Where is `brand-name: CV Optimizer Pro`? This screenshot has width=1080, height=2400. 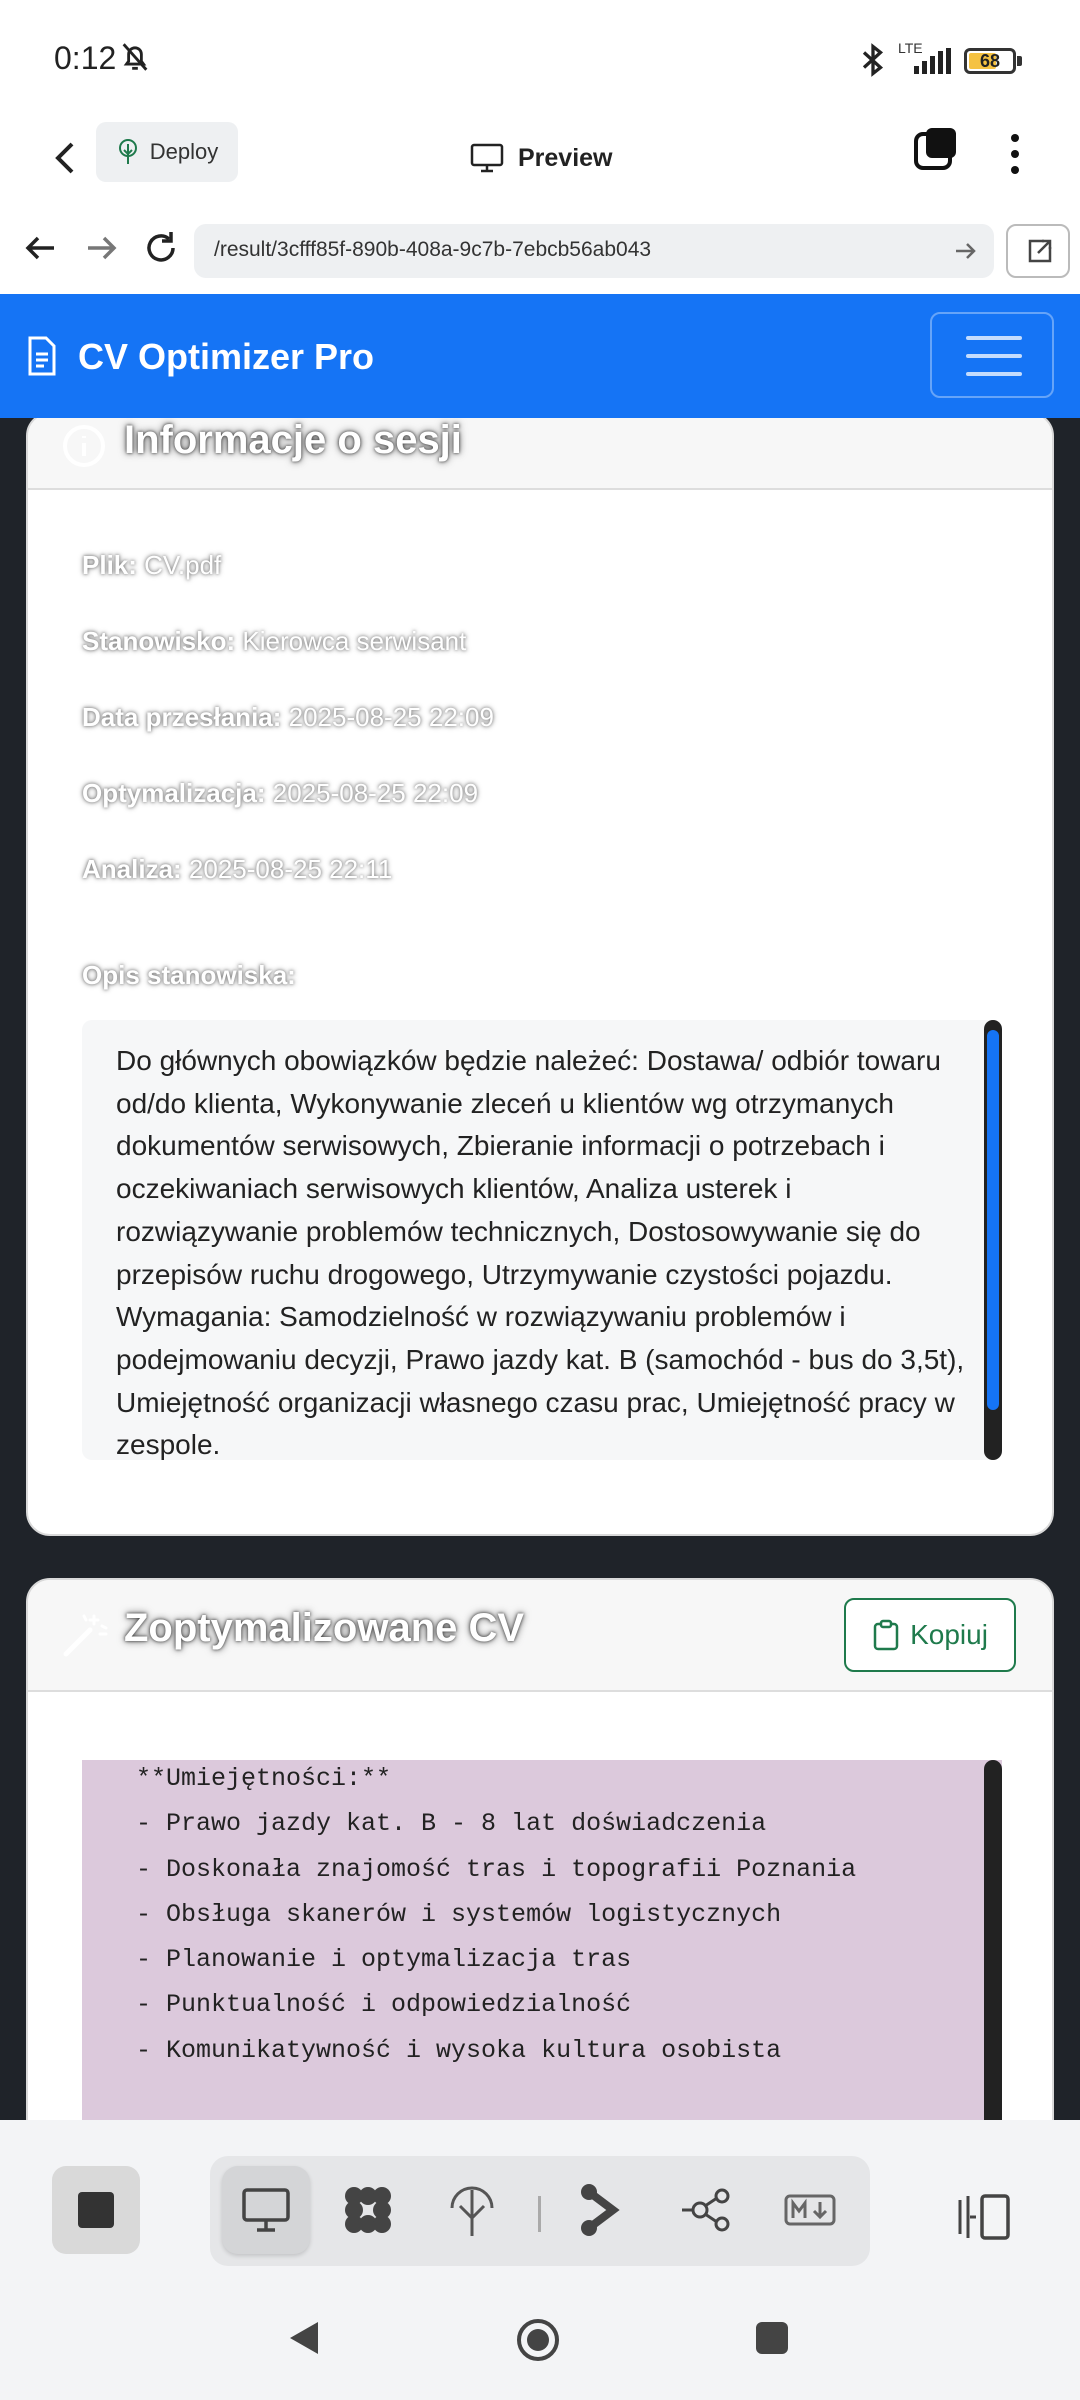
brand-name: CV Optimizer Pro is located at coordinates (226, 357).